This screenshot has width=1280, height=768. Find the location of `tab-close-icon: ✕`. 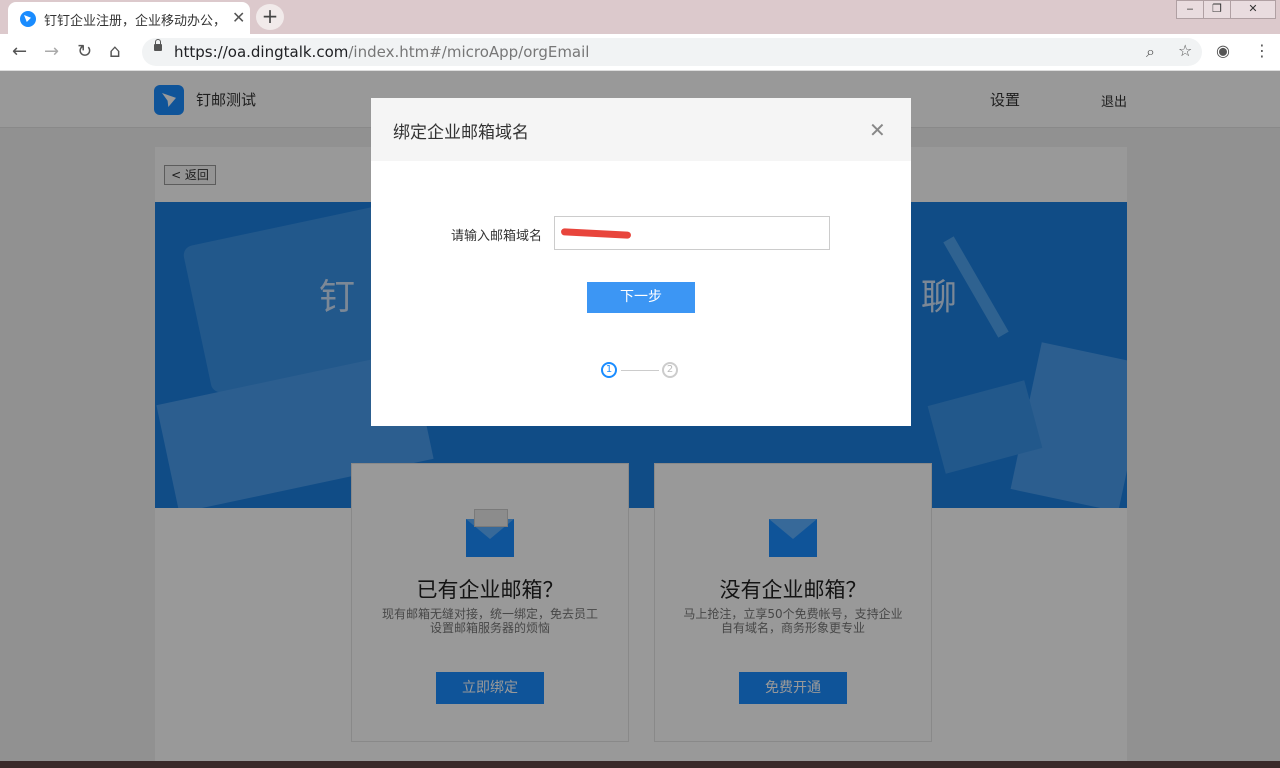

tab-close-icon: ✕ is located at coordinates (238, 17).